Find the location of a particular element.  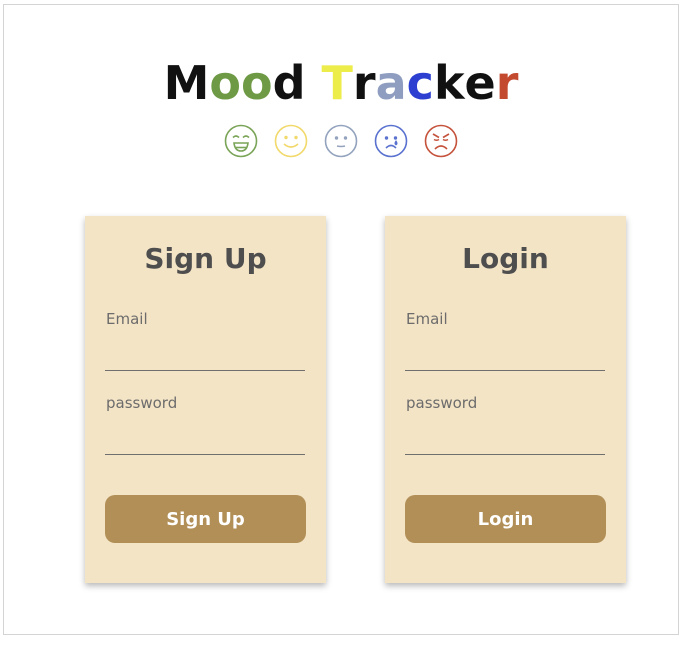

login-password-label: password is located at coordinates (442, 403).